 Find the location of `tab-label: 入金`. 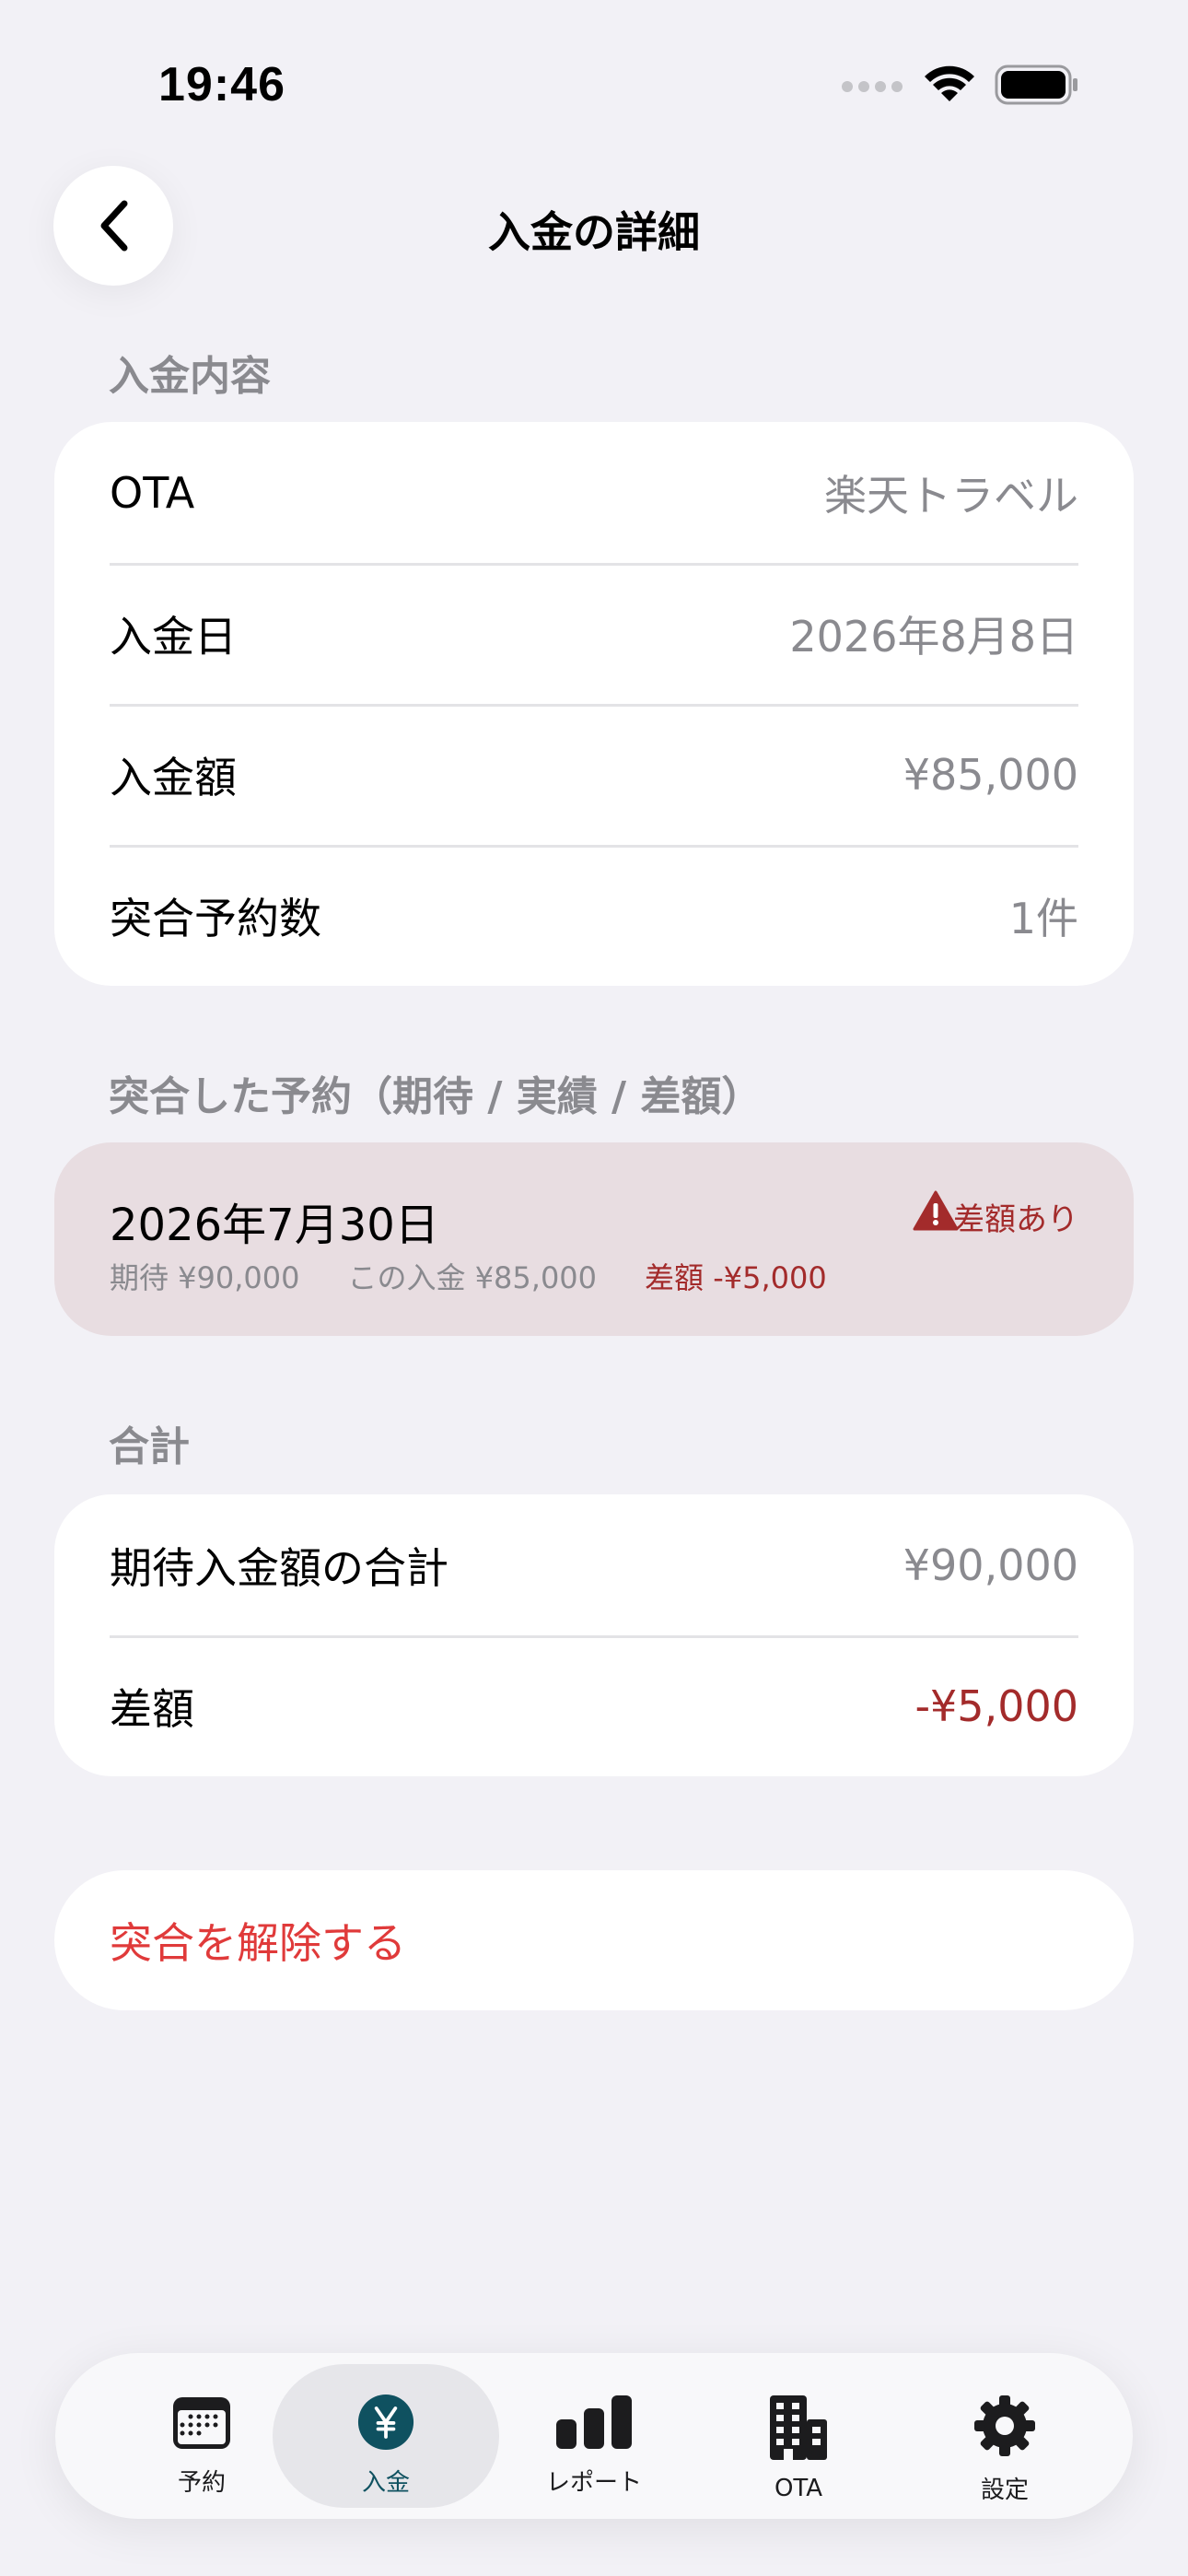

tab-label: 入金 is located at coordinates (386, 2483).